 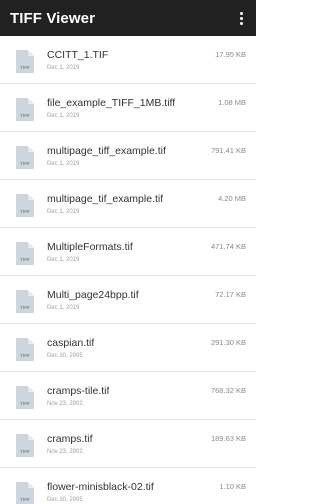 What do you see at coordinates (90, 247) in the screenshot?
I see `file-name: MultipleFormats.tif` at bounding box center [90, 247].